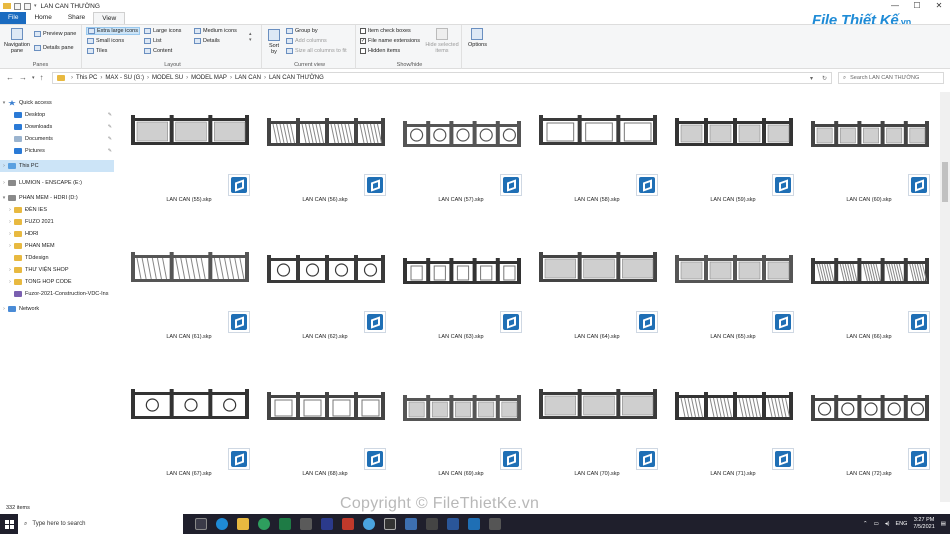 The height and width of the screenshot is (534, 950). What do you see at coordinates (124, 78) in the screenshot?
I see `breadcrumb-drive-g: MAX - SU (G:)` at bounding box center [124, 78].